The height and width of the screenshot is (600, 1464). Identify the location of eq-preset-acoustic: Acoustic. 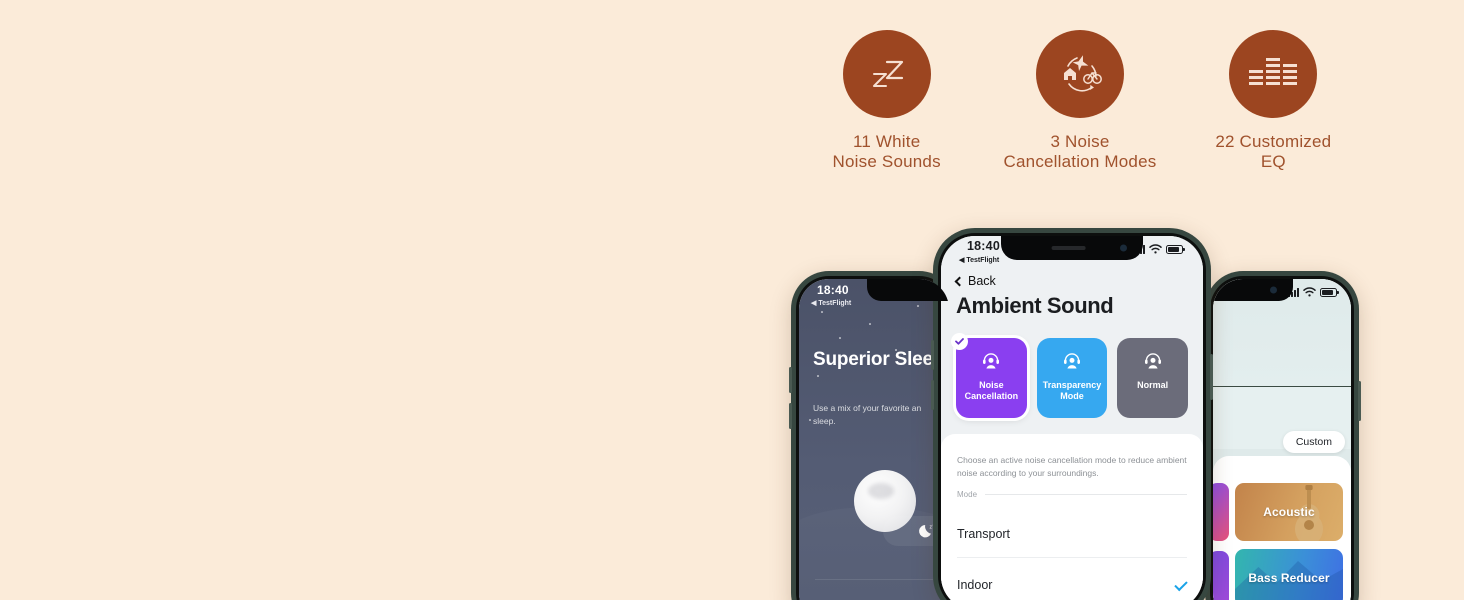
(1289, 512).